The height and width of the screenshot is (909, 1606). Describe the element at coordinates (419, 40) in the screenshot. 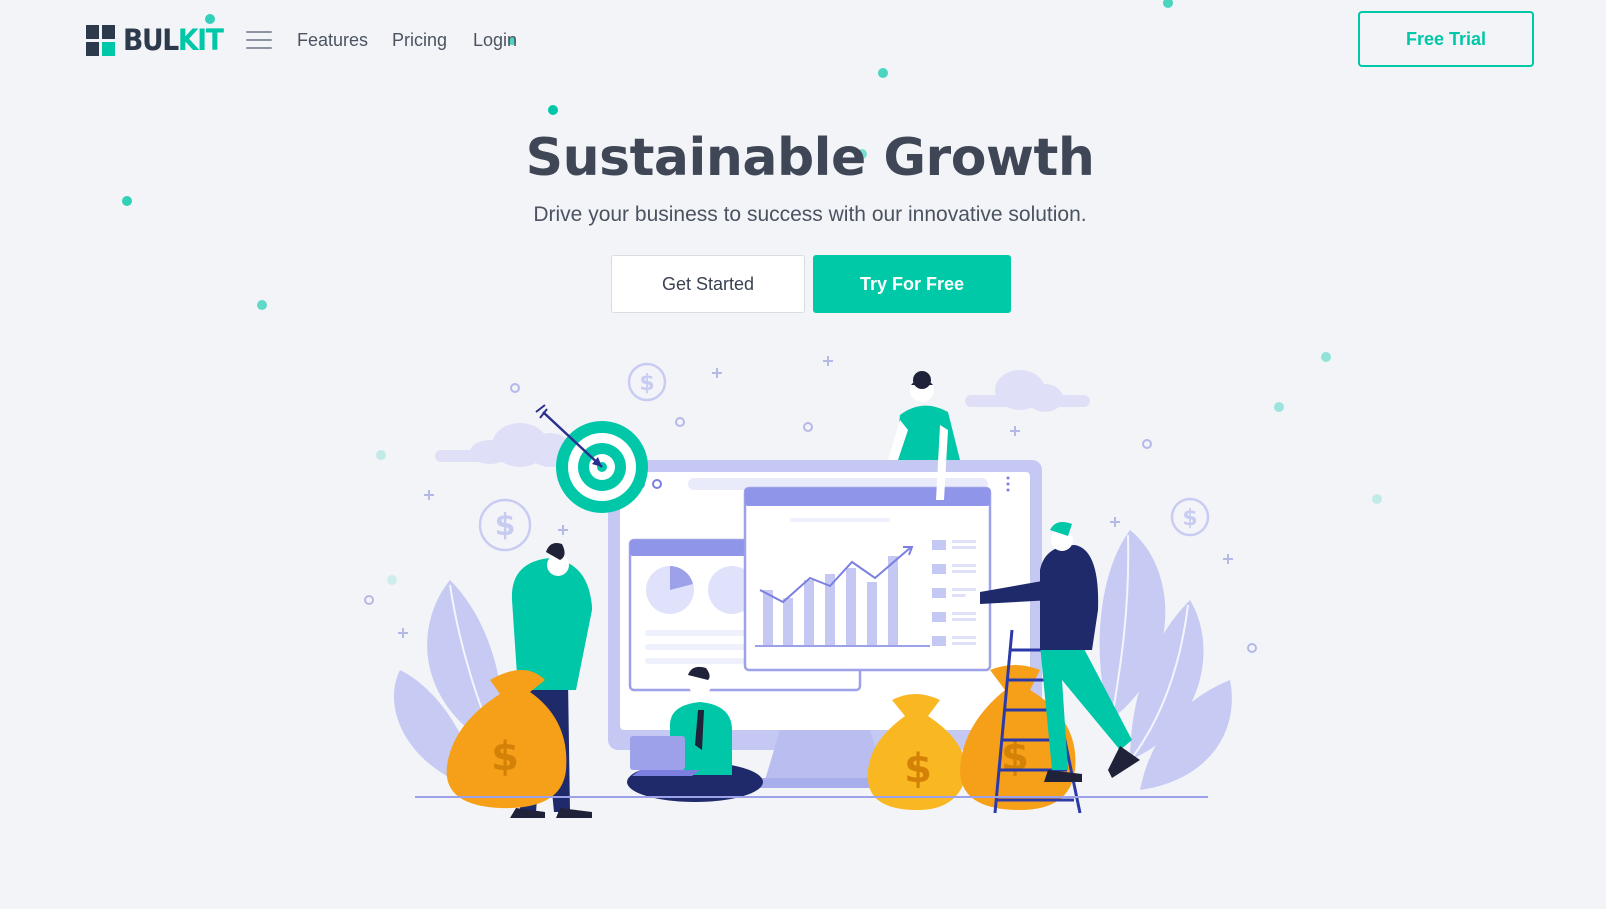

I see `nav-link-pricing: Pricing` at that location.